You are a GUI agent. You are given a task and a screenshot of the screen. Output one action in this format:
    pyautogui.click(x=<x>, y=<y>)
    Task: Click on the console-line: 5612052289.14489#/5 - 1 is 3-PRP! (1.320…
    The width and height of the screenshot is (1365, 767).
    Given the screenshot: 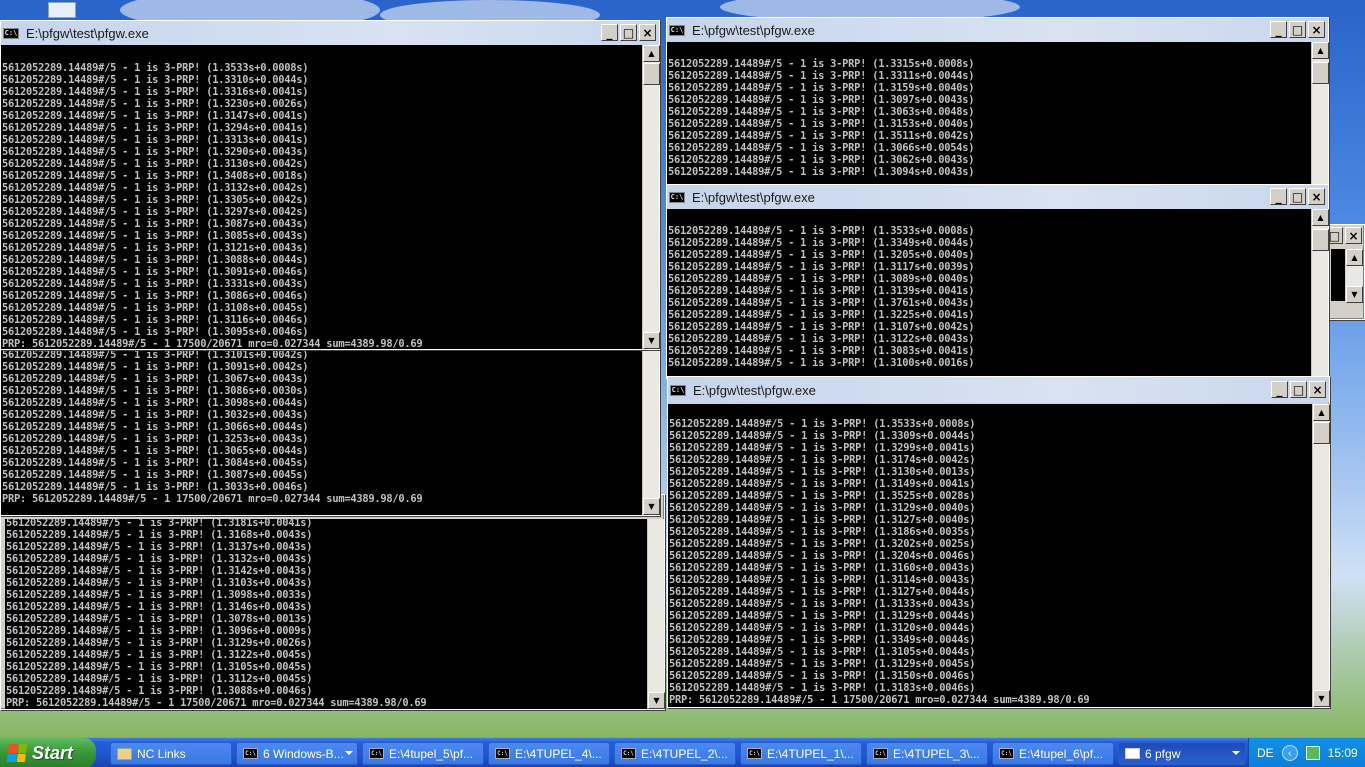 What is the action you would take?
    pyautogui.click(x=822, y=544)
    